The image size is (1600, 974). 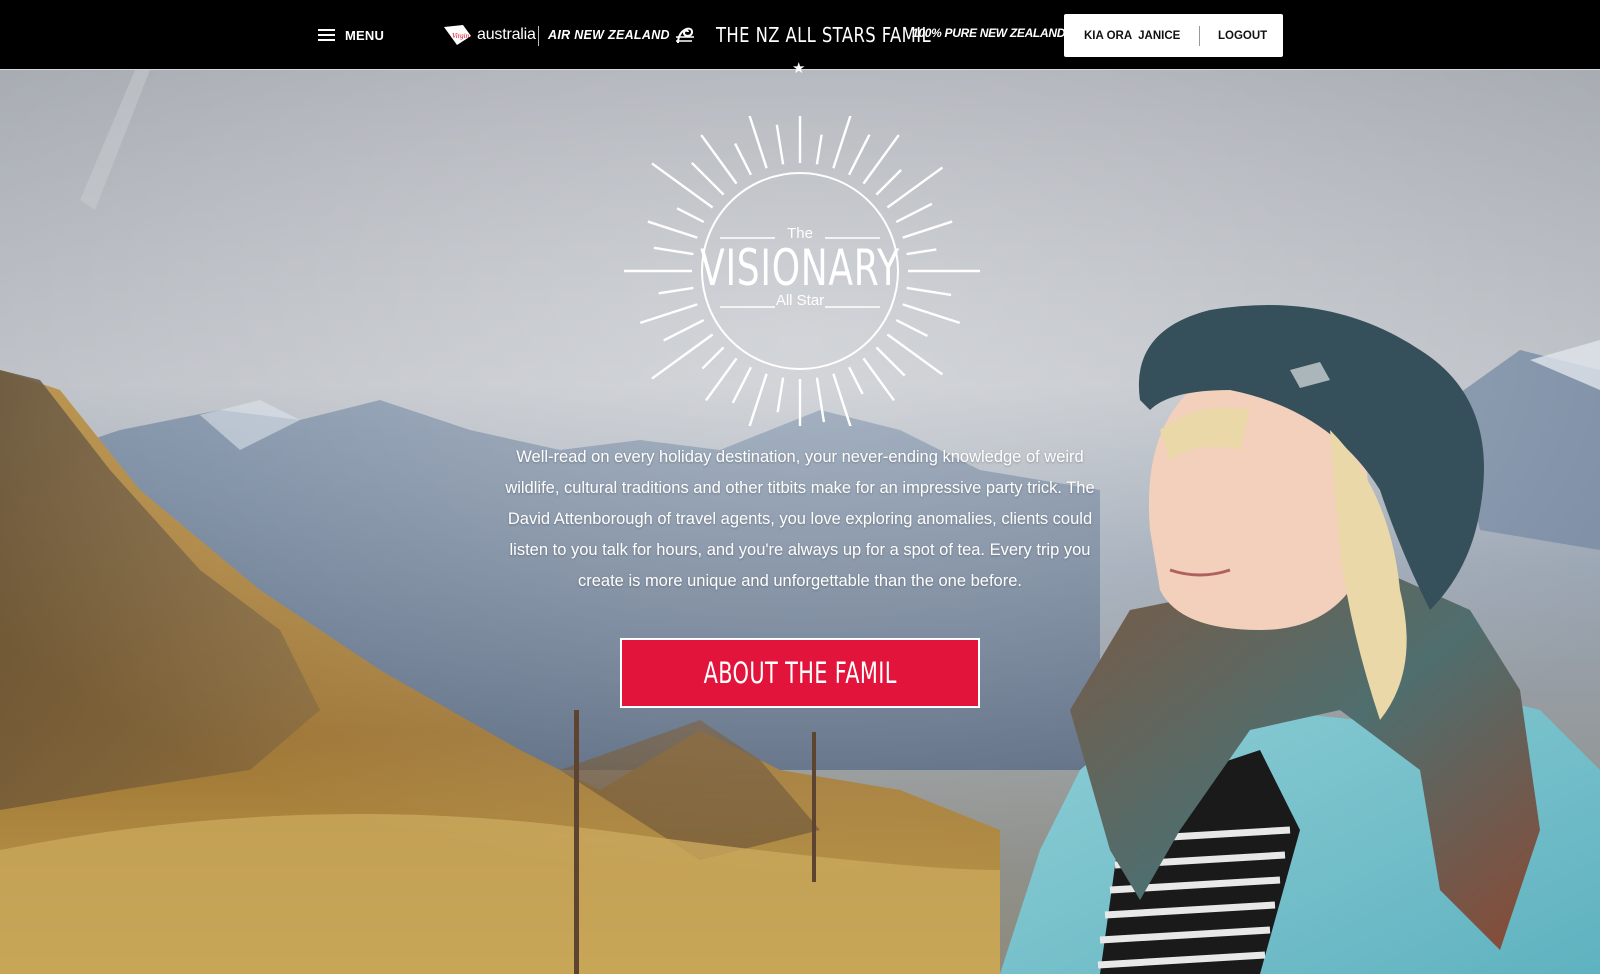 I want to click on badge-title: VISIONARY, so click(x=800, y=268).